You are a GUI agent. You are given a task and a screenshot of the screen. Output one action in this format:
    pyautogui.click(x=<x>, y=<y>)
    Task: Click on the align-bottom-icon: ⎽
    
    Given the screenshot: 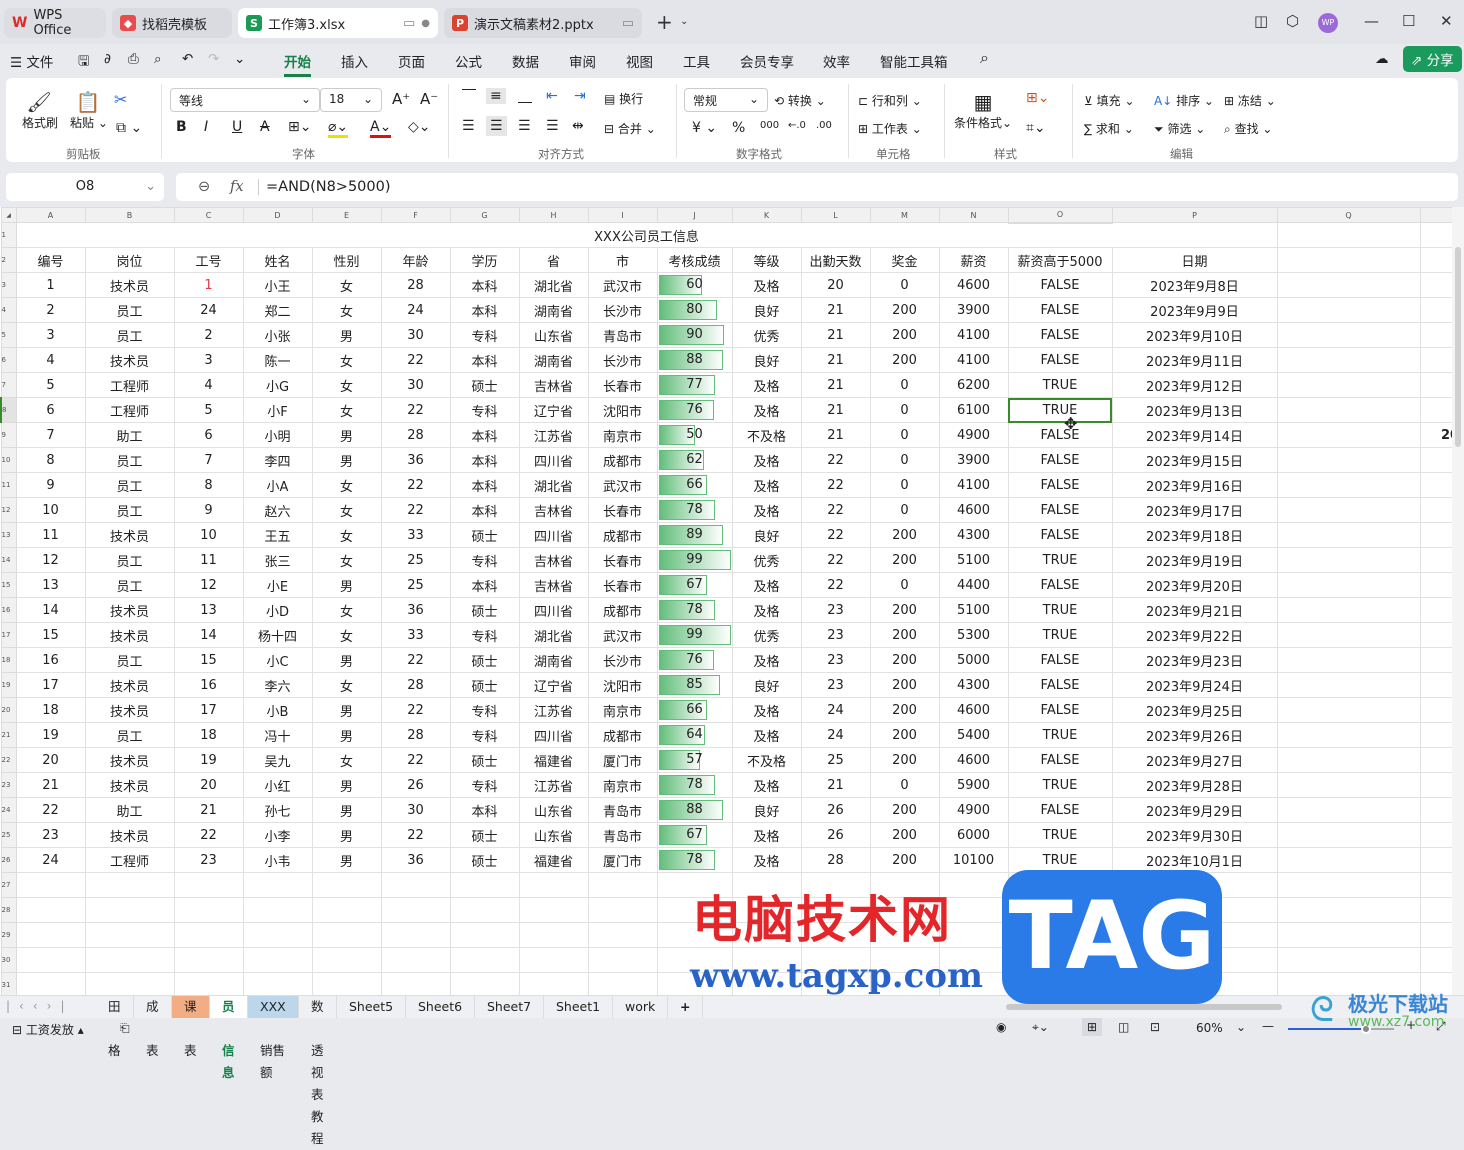 What is the action you would take?
    pyautogui.click(x=525, y=96)
    